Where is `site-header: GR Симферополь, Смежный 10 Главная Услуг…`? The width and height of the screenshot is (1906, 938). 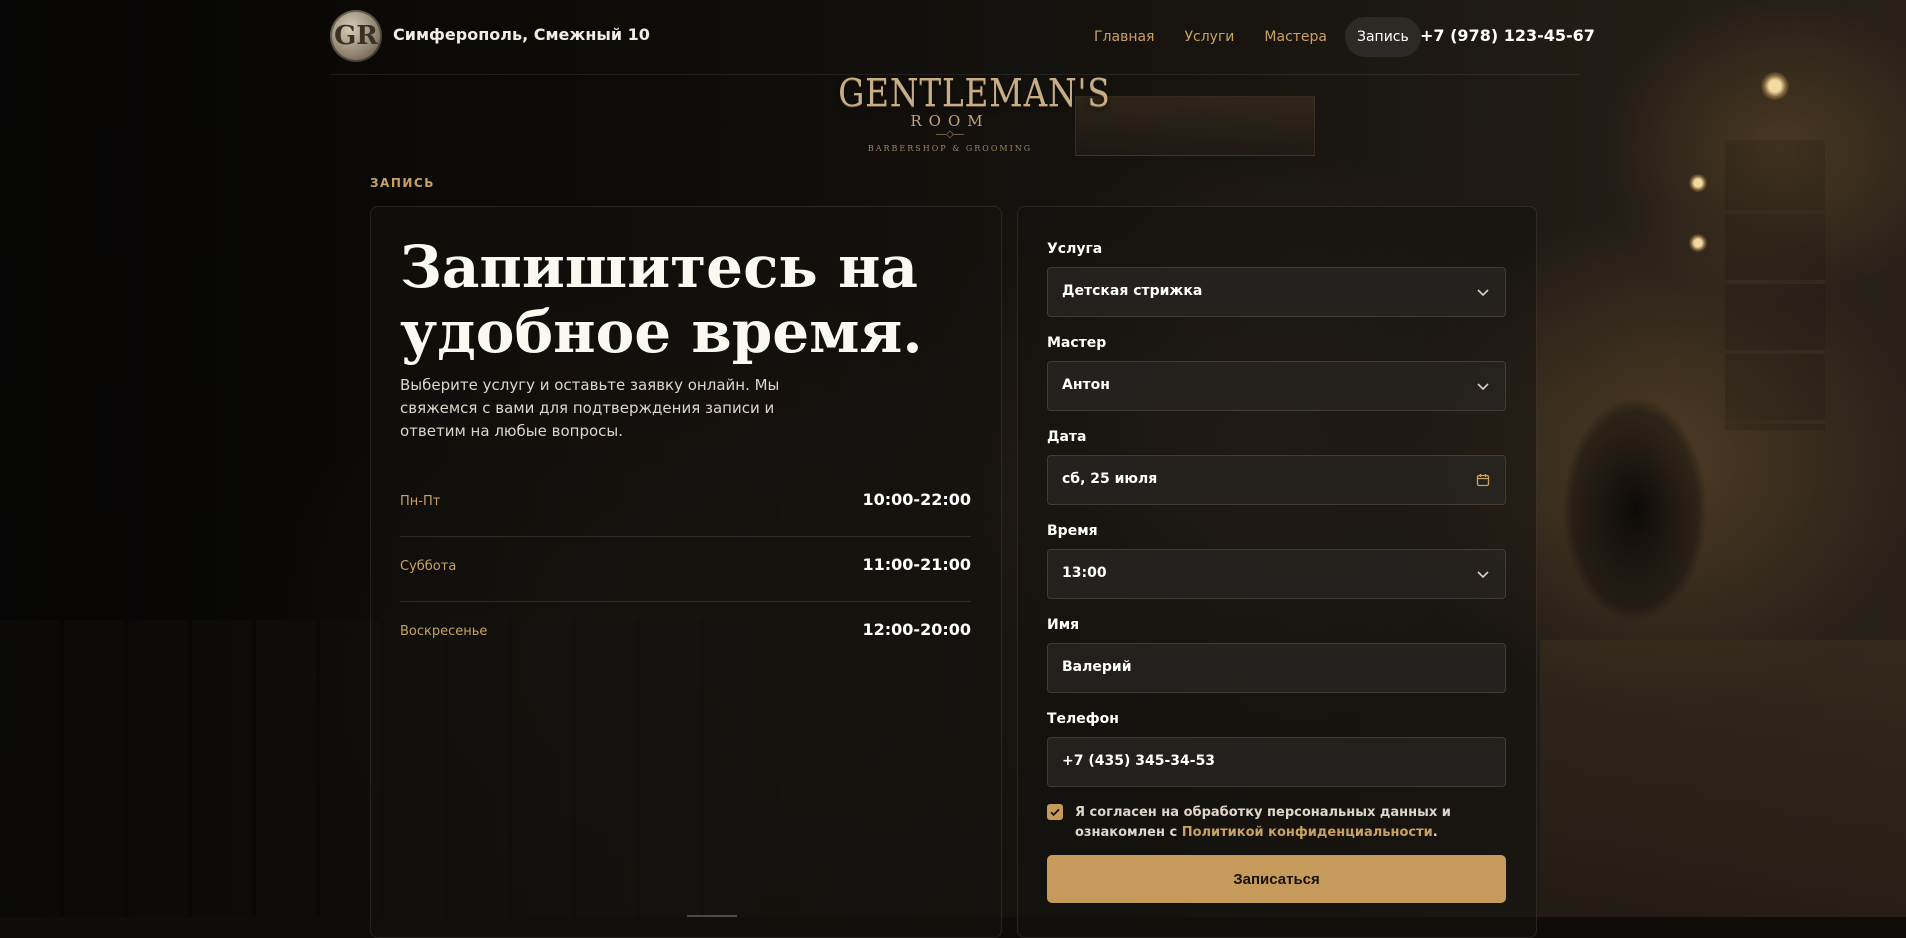 site-header: GR Симферополь, Смежный 10 Главная Услуг… is located at coordinates (962, 37).